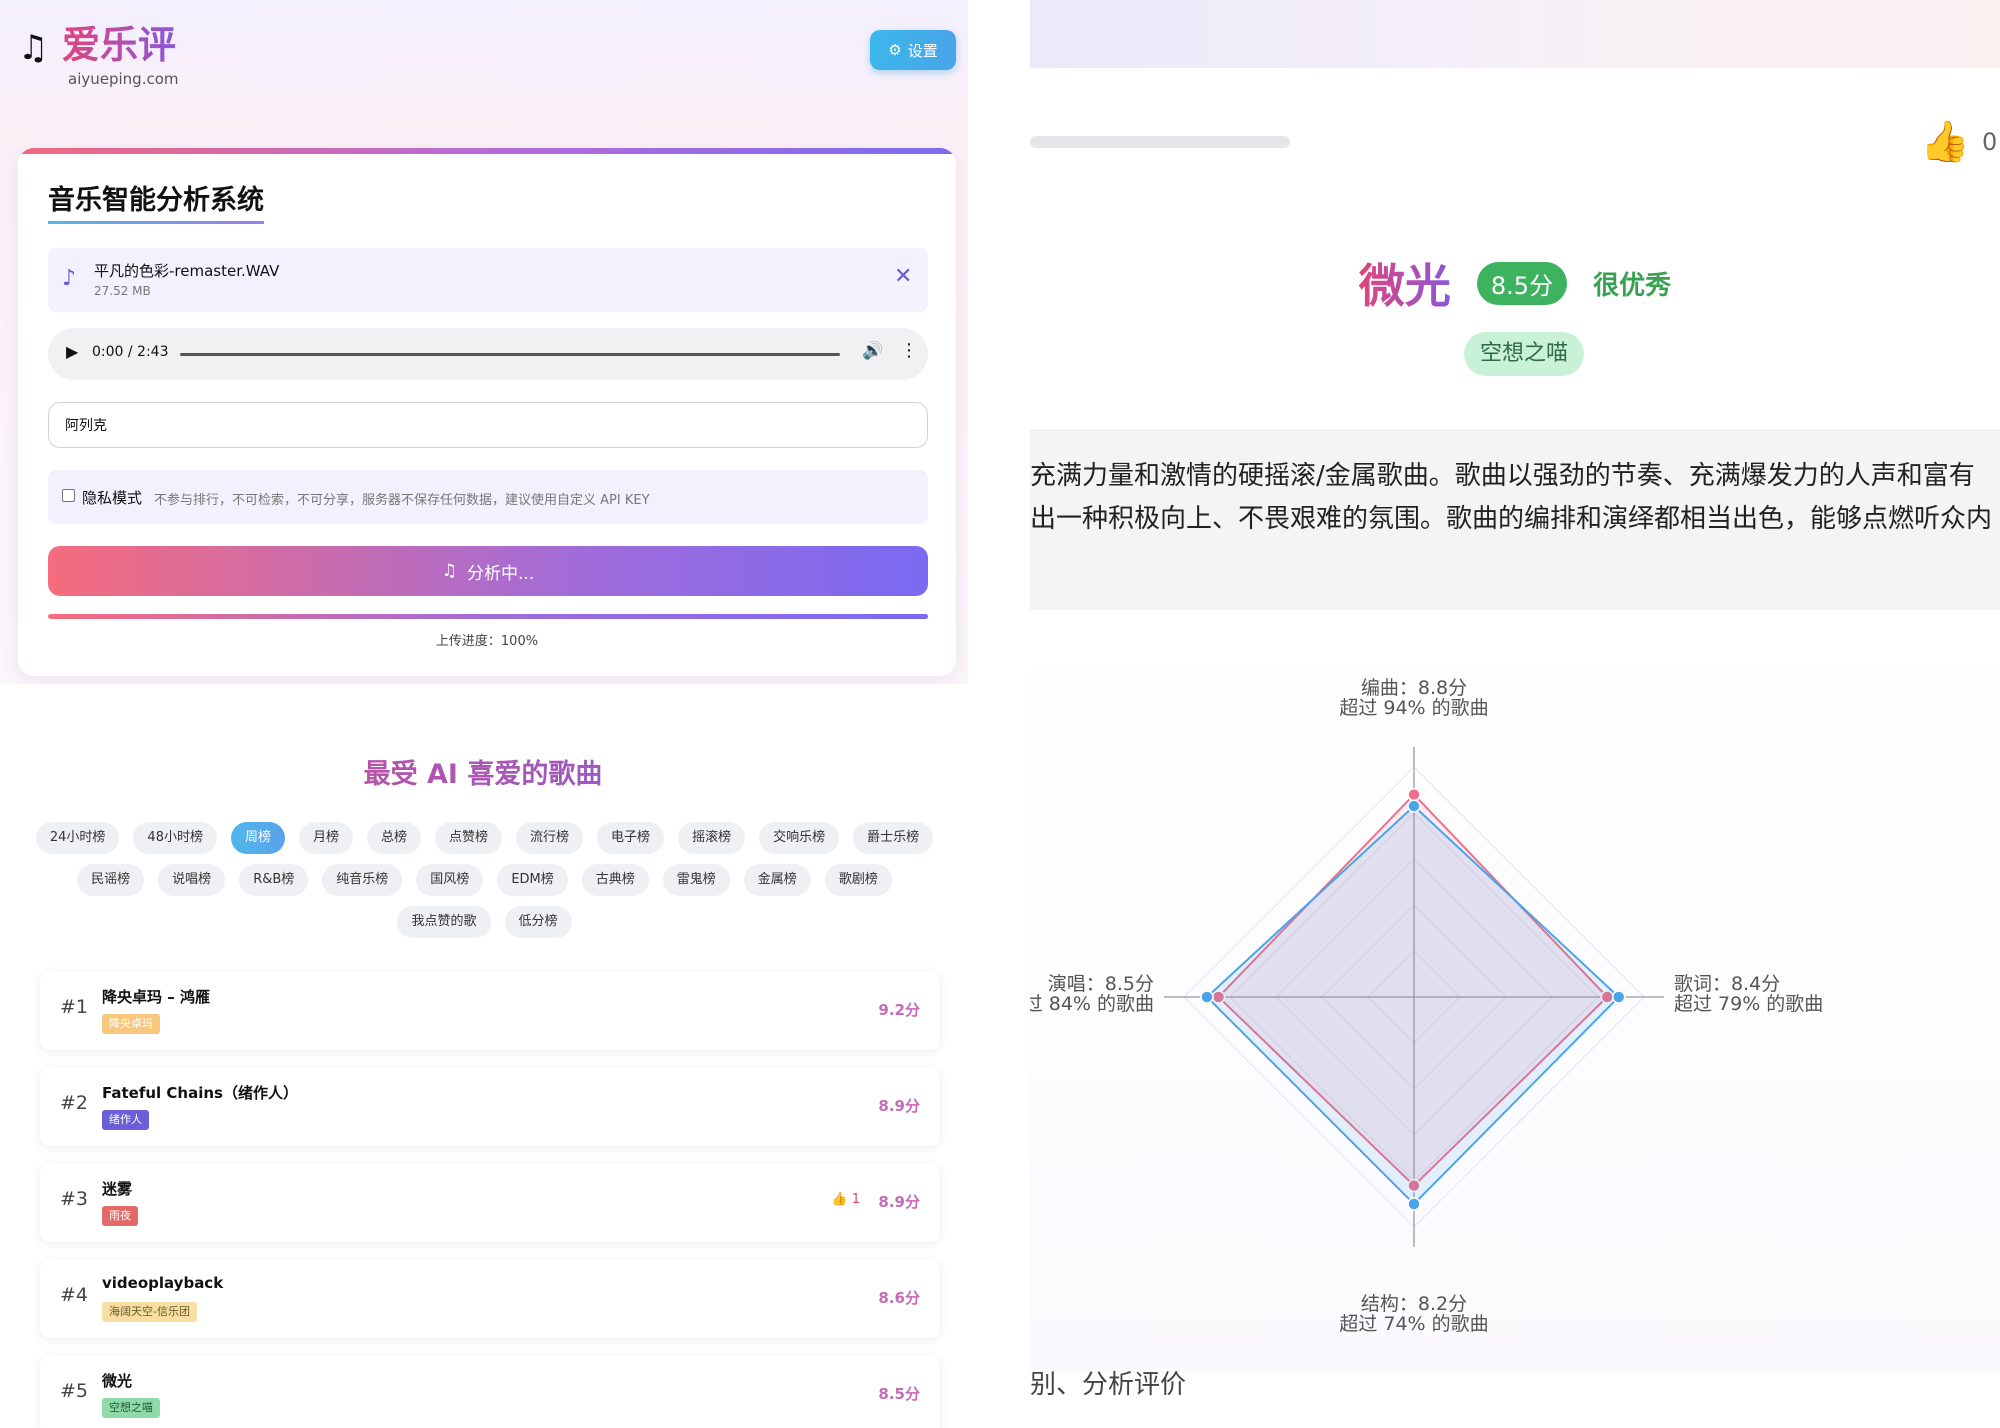 The height and width of the screenshot is (1428, 2000). I want to click on file-size: 27.52 MB, so click(122, 291).